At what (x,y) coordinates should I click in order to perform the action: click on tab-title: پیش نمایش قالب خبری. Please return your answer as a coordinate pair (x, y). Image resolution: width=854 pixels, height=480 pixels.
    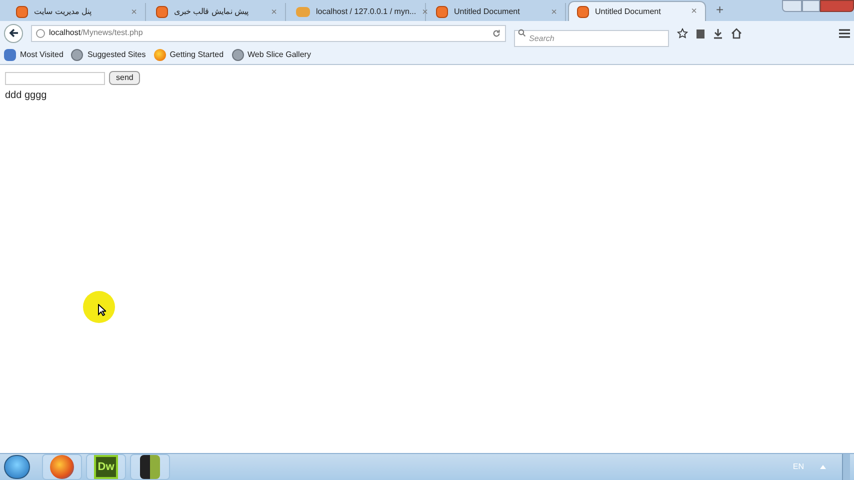
    Looking at the image, I should click on (212, 12).